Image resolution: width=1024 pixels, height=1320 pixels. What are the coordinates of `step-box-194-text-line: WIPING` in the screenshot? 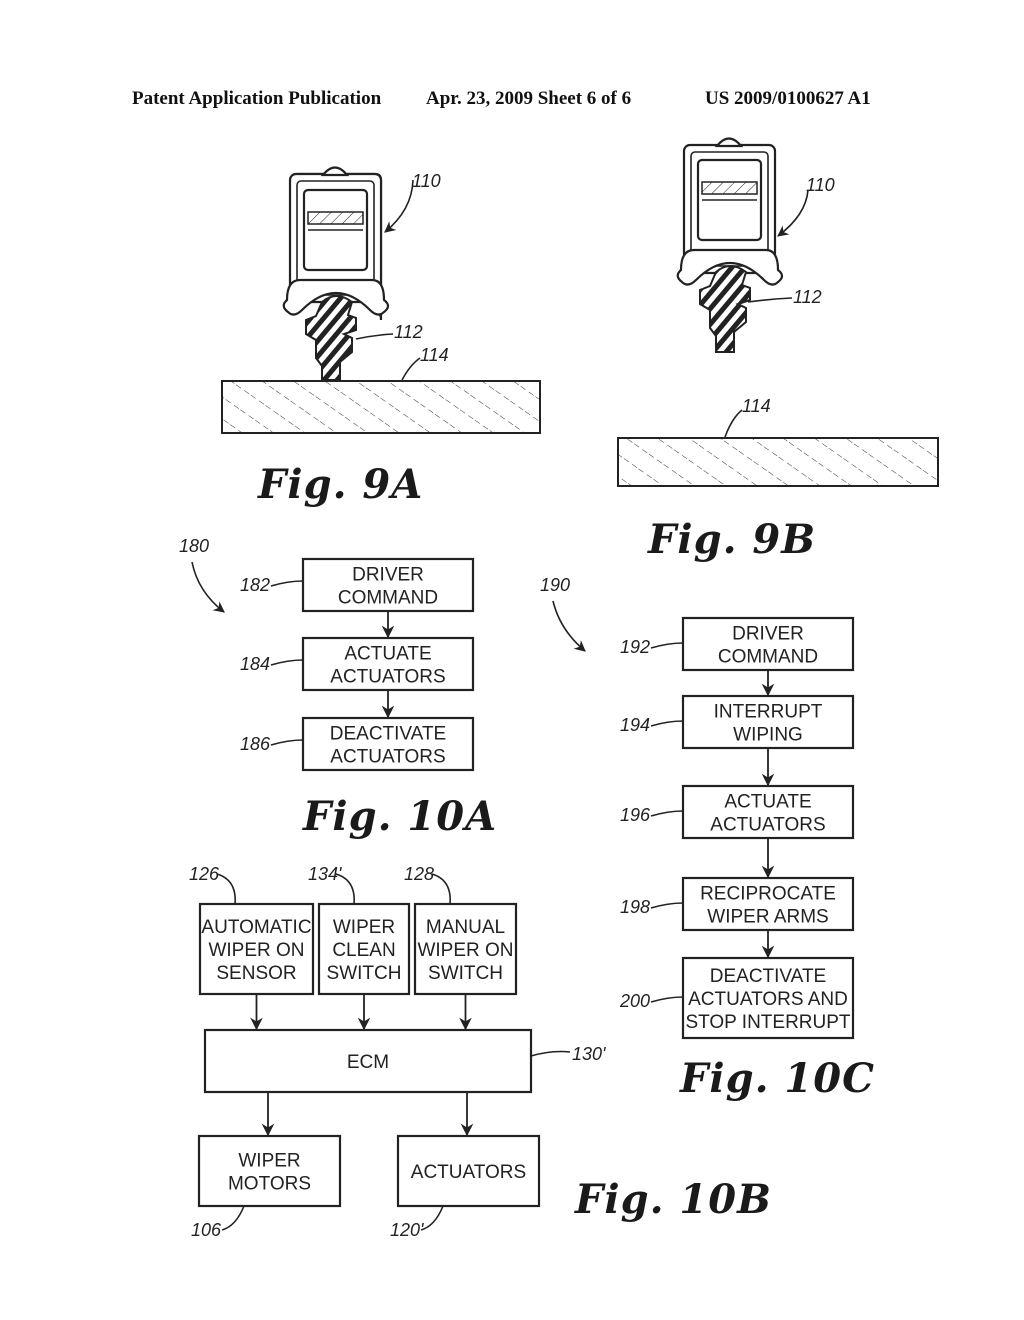 It's located at (768, 735).